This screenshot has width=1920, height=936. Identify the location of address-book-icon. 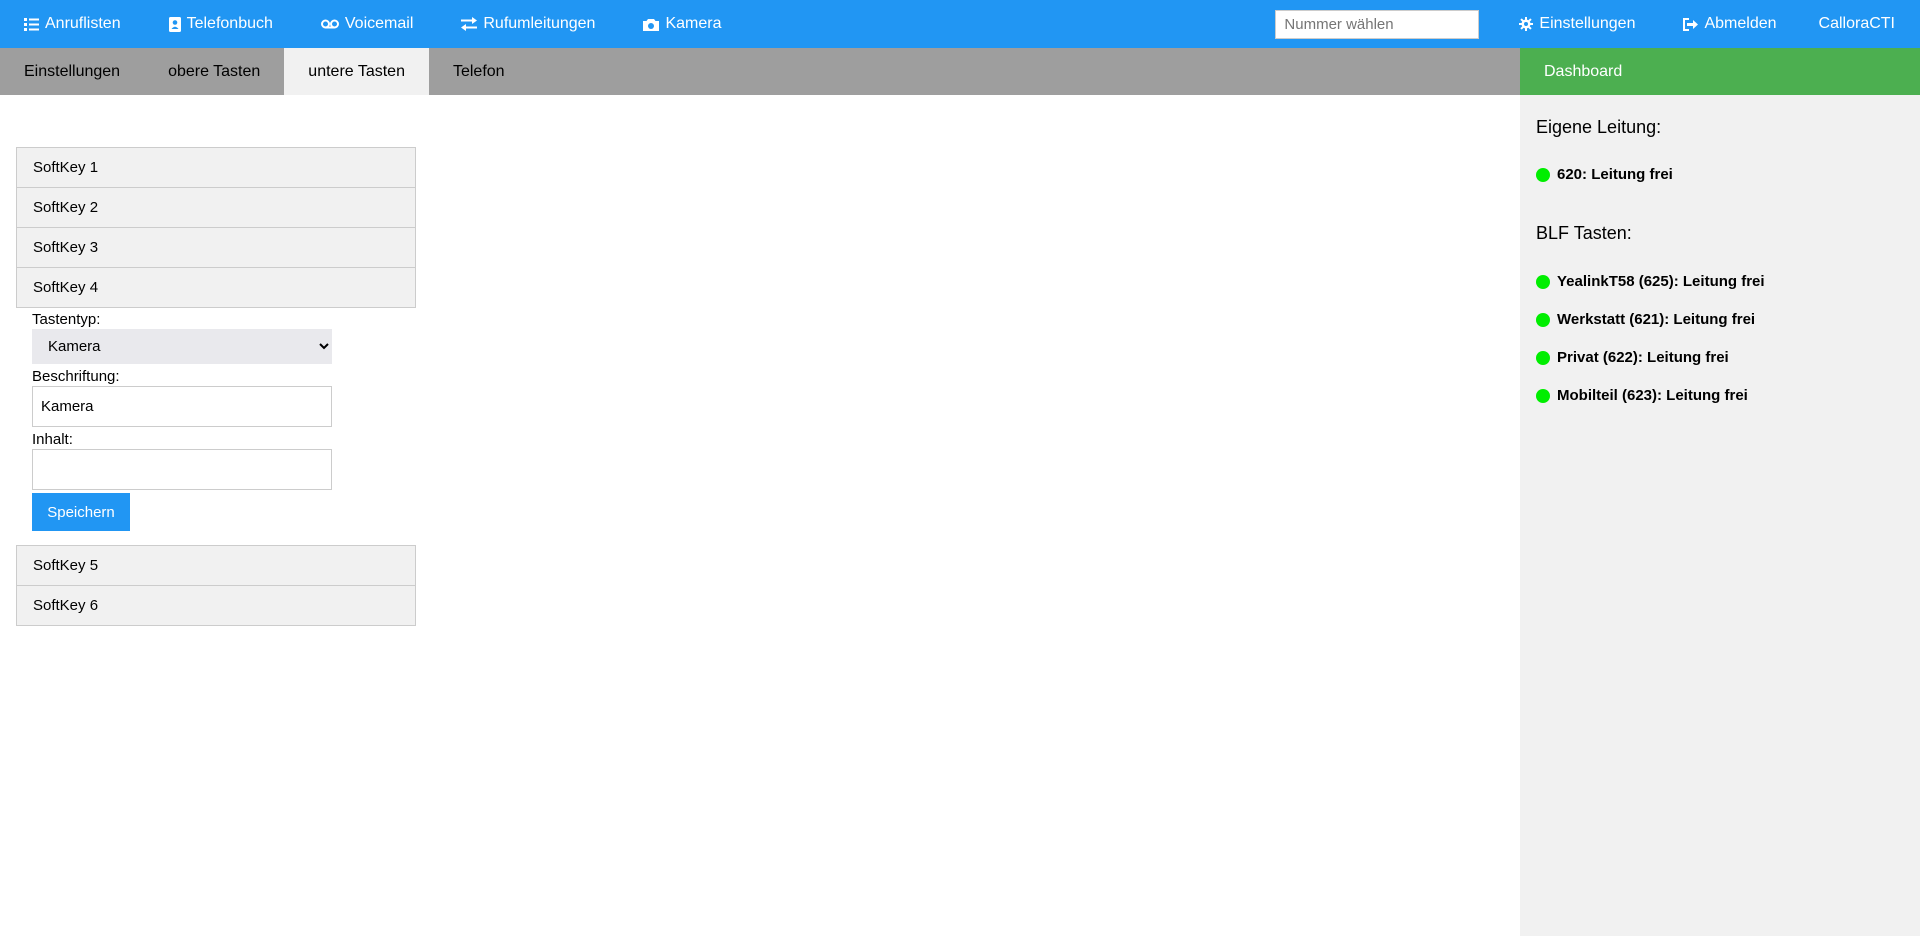
(174, 24).